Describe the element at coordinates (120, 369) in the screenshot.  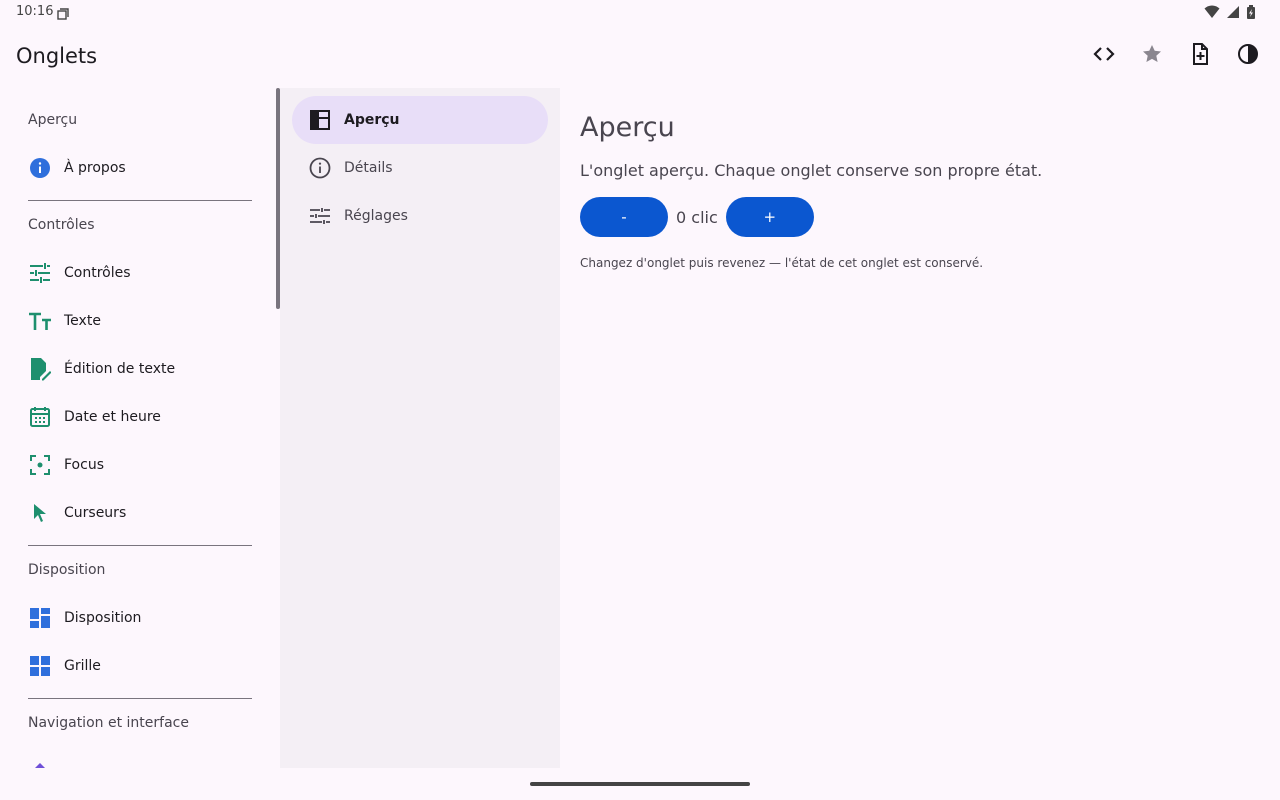
I see `nav-item-label: Édition de texte` at that location.